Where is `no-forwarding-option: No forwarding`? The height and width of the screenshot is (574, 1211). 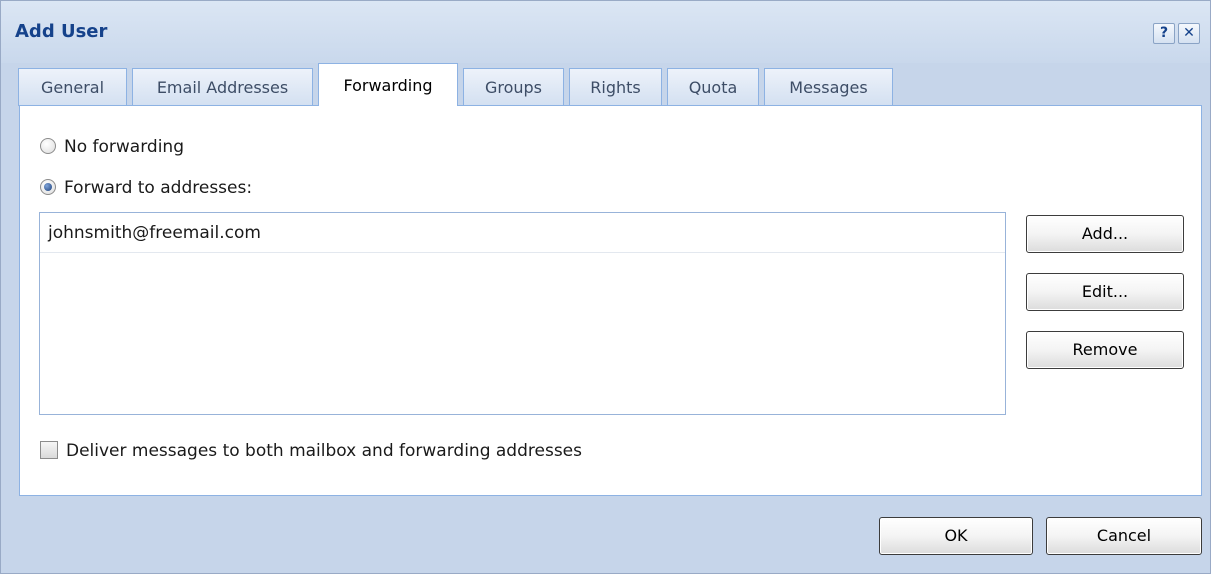 no-forwarding-option: No forwarding is located at coordinates (112, 147).